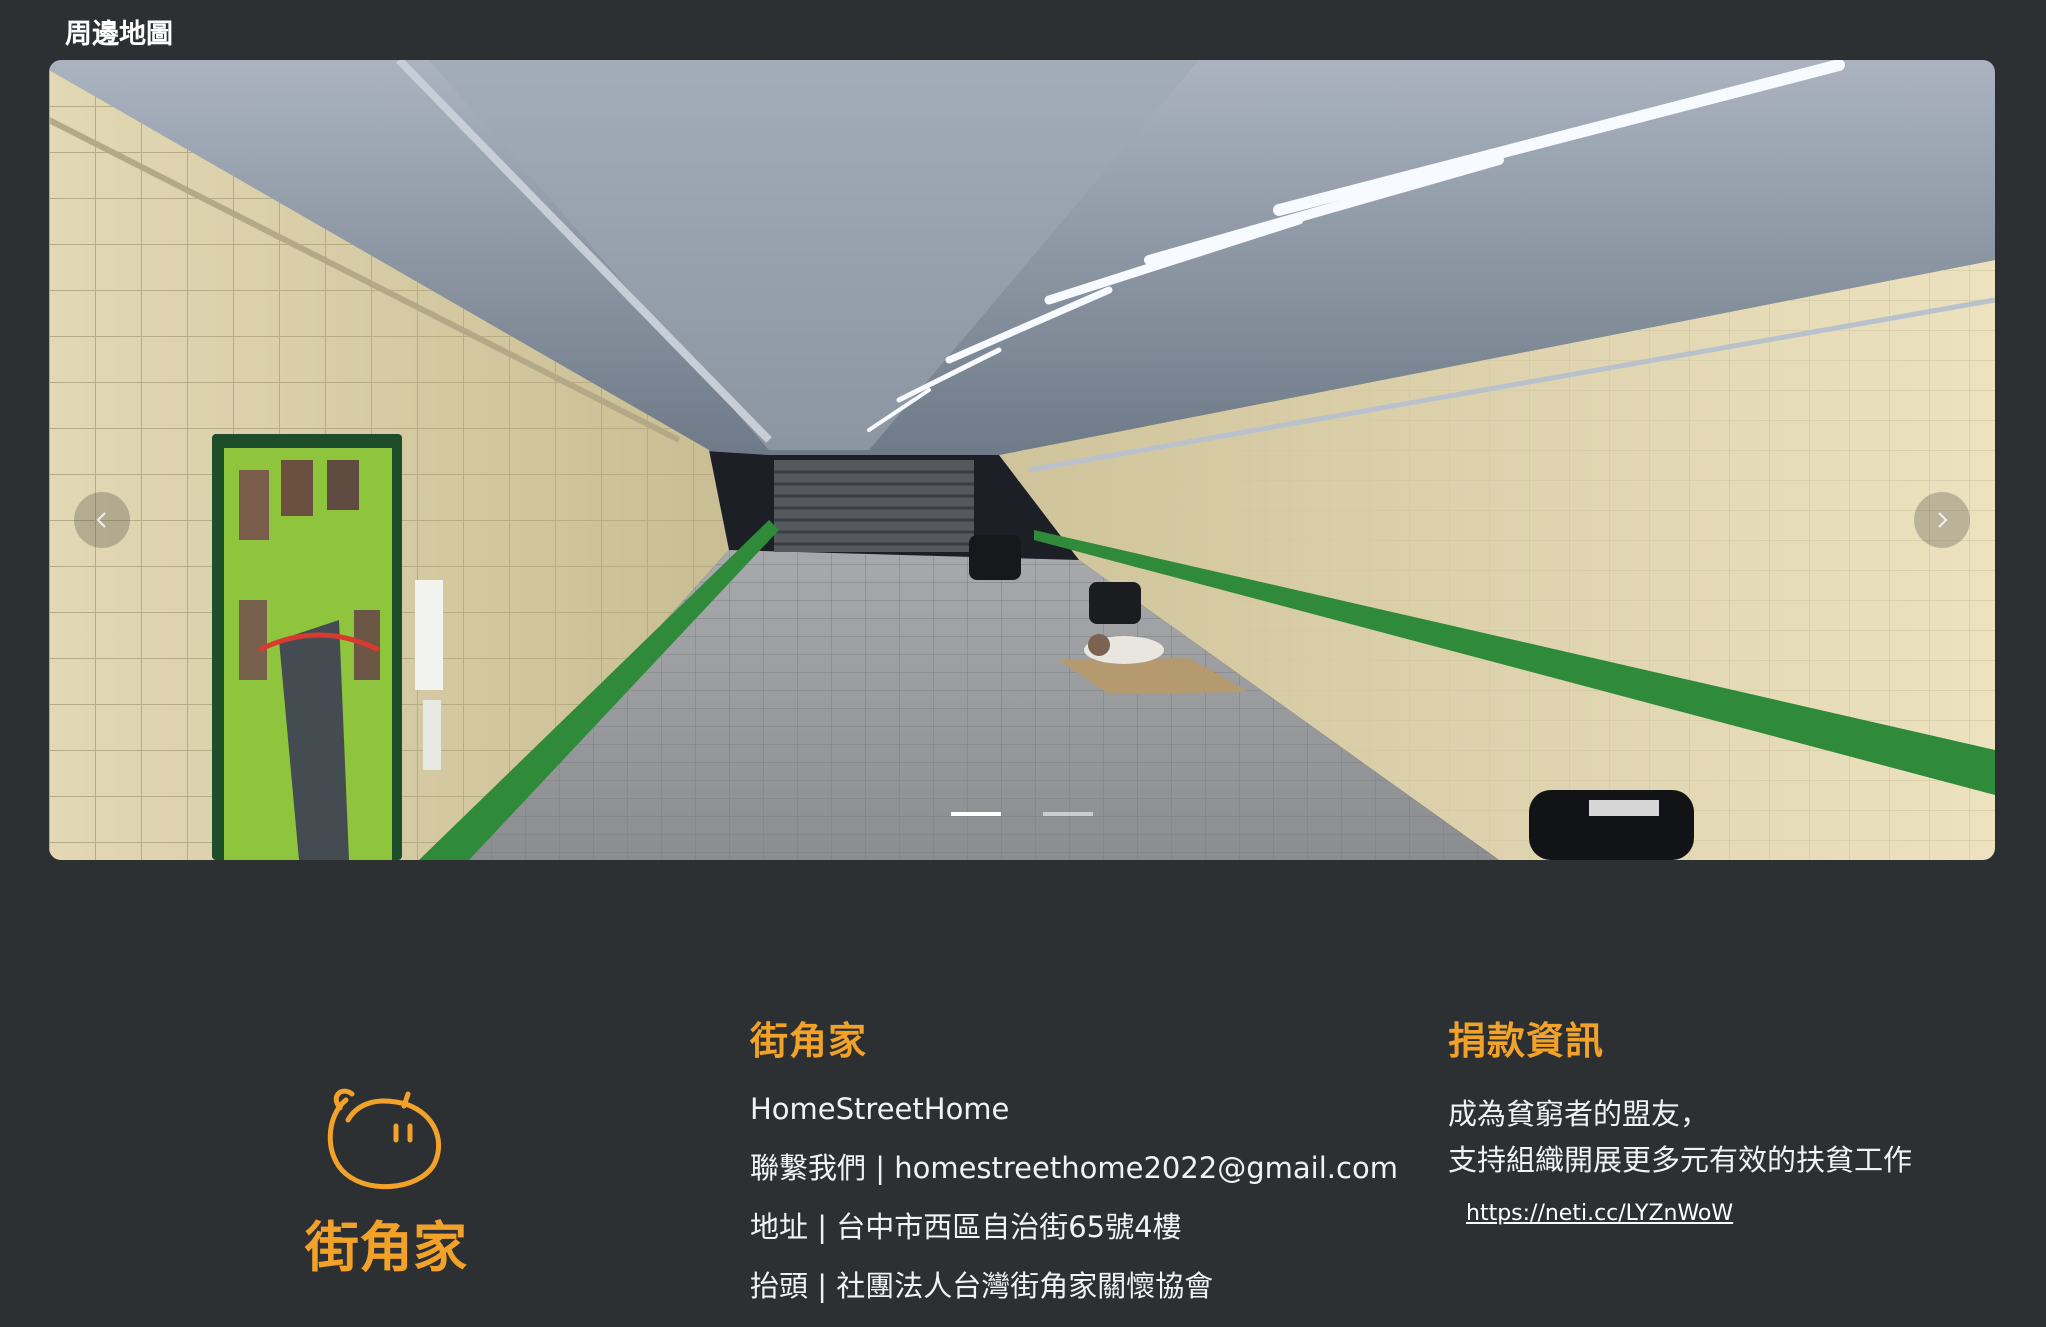 Image resolution: width=2046 pixels, height=1327 pixels. Describe the element at coordinates (1680, 1160) in the screenshot. I see `donate-text-line-2: 支持組織開展更多元有效的扶貧工作` at that location.